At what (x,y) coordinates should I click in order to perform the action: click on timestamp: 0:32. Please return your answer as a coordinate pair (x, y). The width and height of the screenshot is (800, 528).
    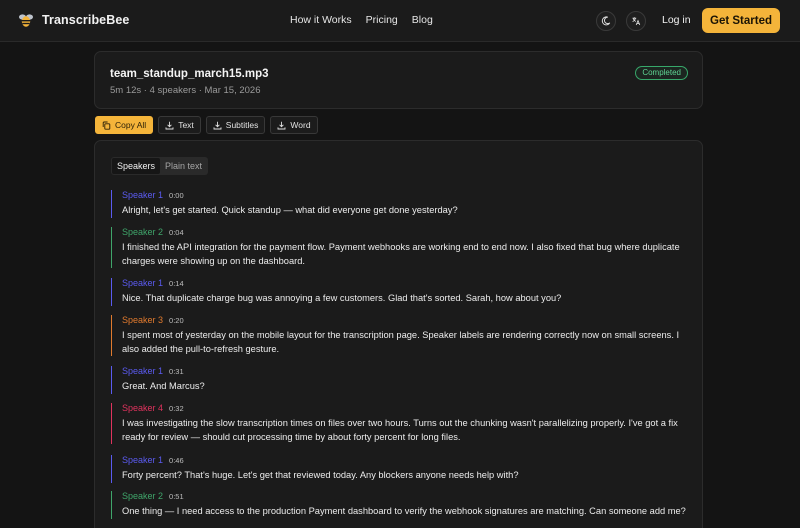
    Looking at the image, I should click on (176, 408).